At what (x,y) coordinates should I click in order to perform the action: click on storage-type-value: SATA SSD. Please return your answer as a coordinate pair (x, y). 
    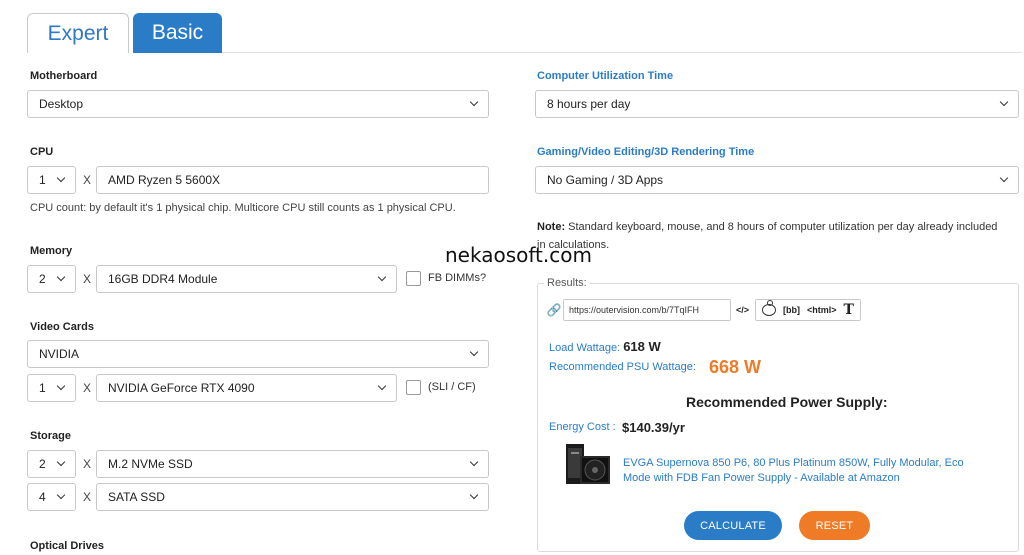
    Looking at the image, I should click on (136, 497).